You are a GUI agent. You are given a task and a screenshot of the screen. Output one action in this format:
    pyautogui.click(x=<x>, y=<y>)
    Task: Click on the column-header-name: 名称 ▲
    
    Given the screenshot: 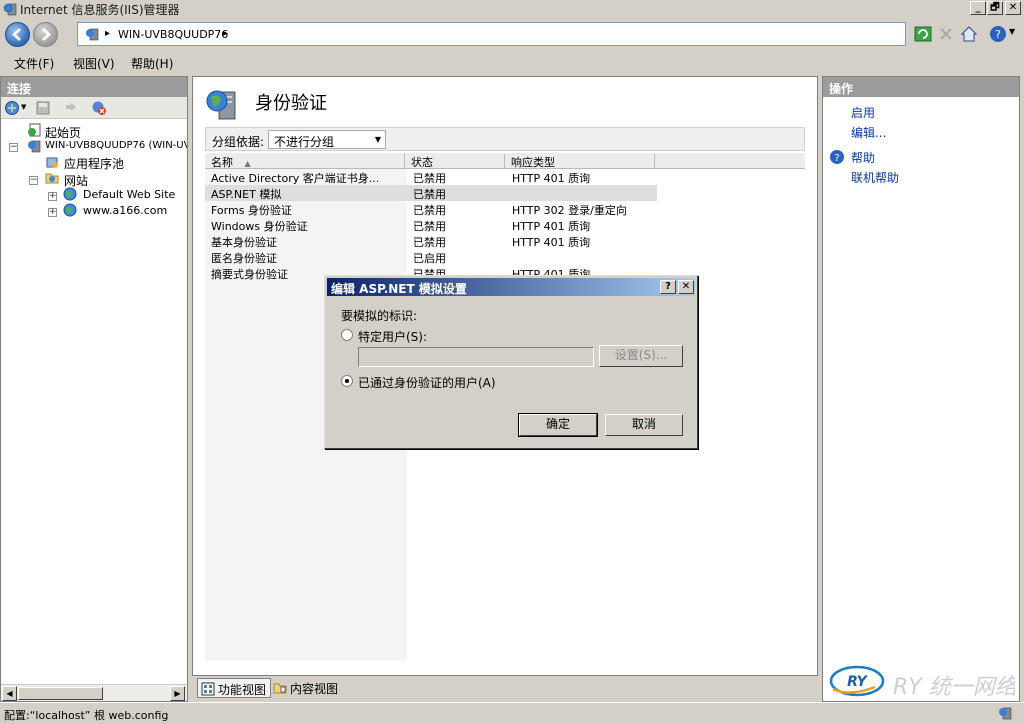 What is the action you would take?
    pyautogui.click(x=305, y=161)
    